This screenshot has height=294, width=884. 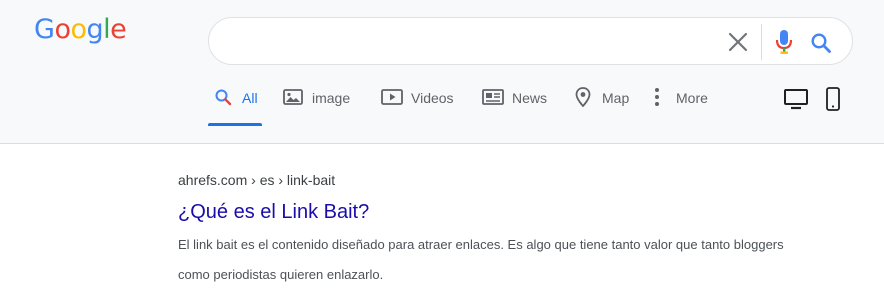 I want to click on voice-search-button, so click(x=784, y=42).